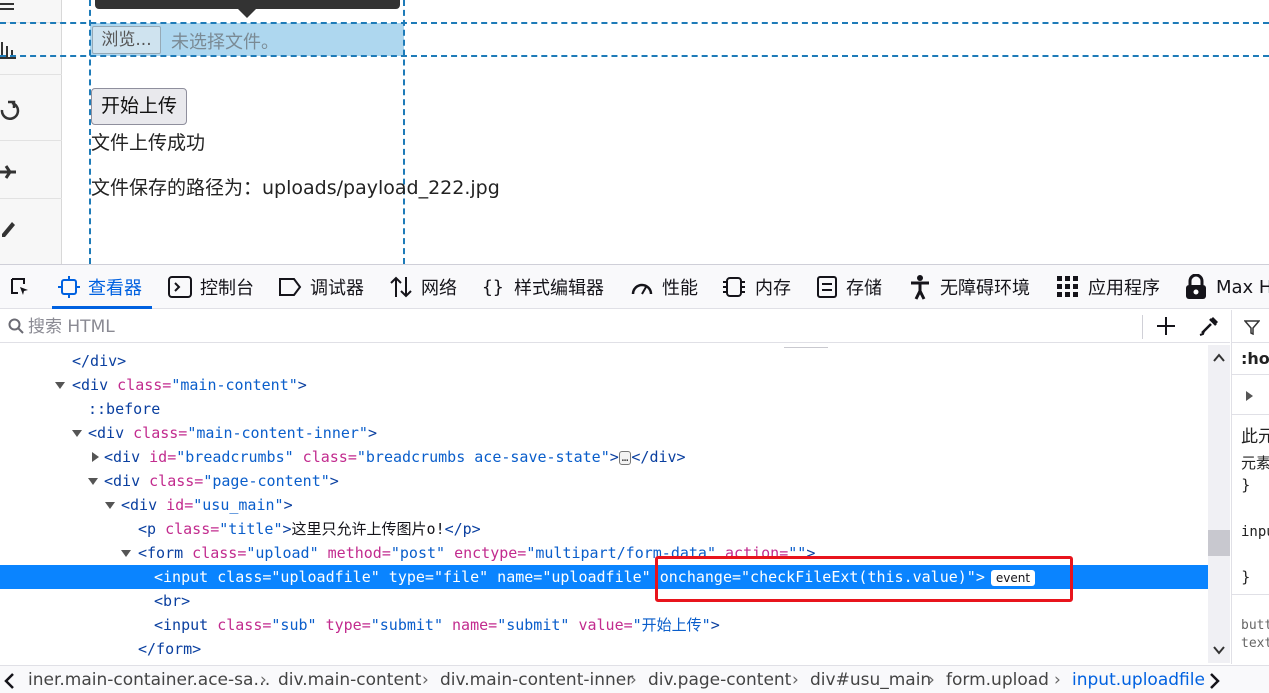 The image size is (1269, 693). Describe the element at coordinates (404, 132) in the screenshot. I see `guide-line-right` at that location.